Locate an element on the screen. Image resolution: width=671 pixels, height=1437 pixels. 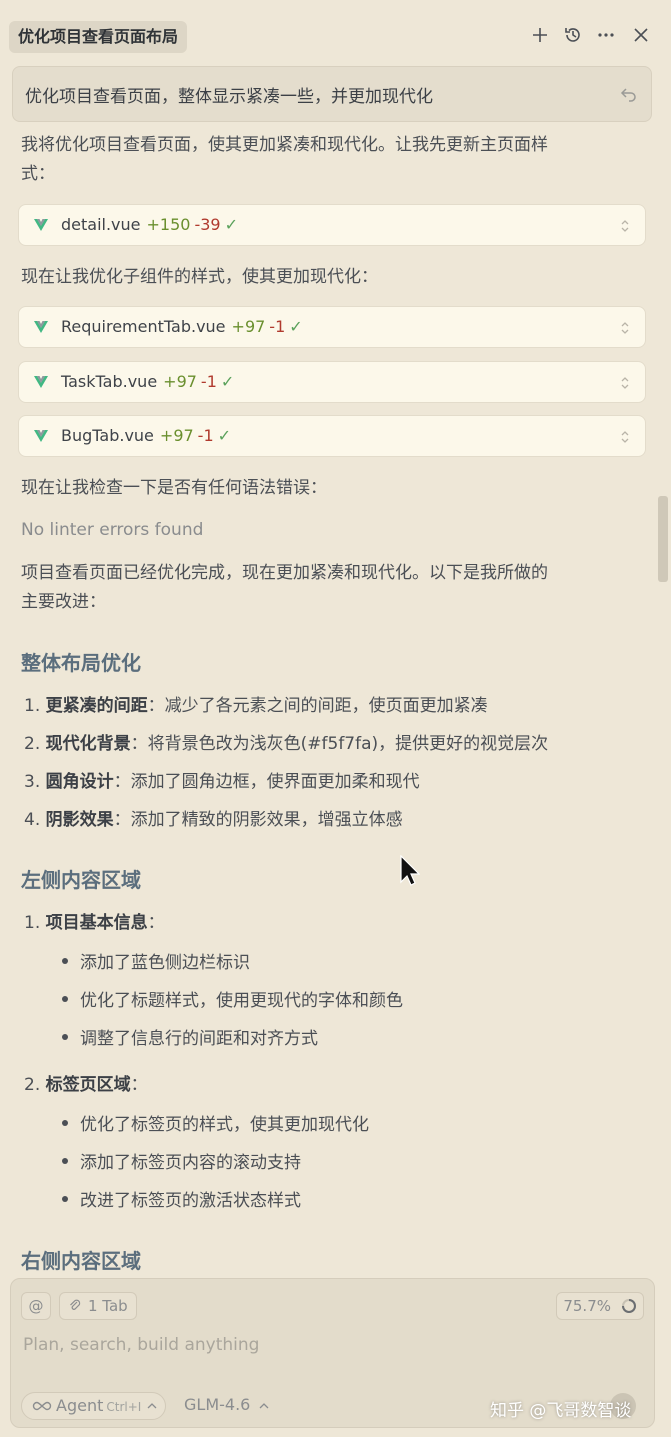
bullet-item: 添加了蓝色侧边栏标识 is located at coordinates (156, 960).